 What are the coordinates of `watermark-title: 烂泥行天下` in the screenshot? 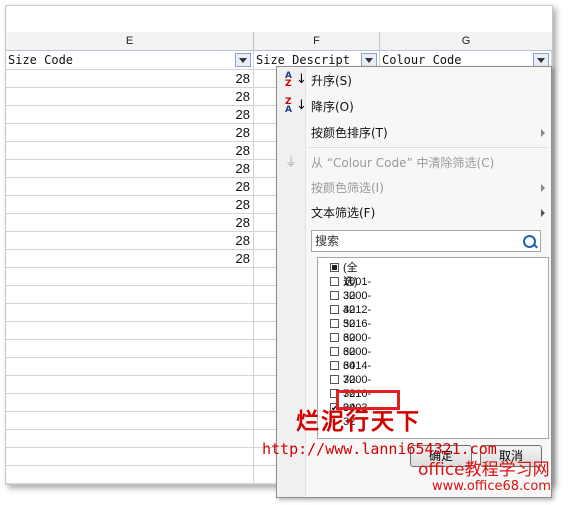 It's located at (358, 421).